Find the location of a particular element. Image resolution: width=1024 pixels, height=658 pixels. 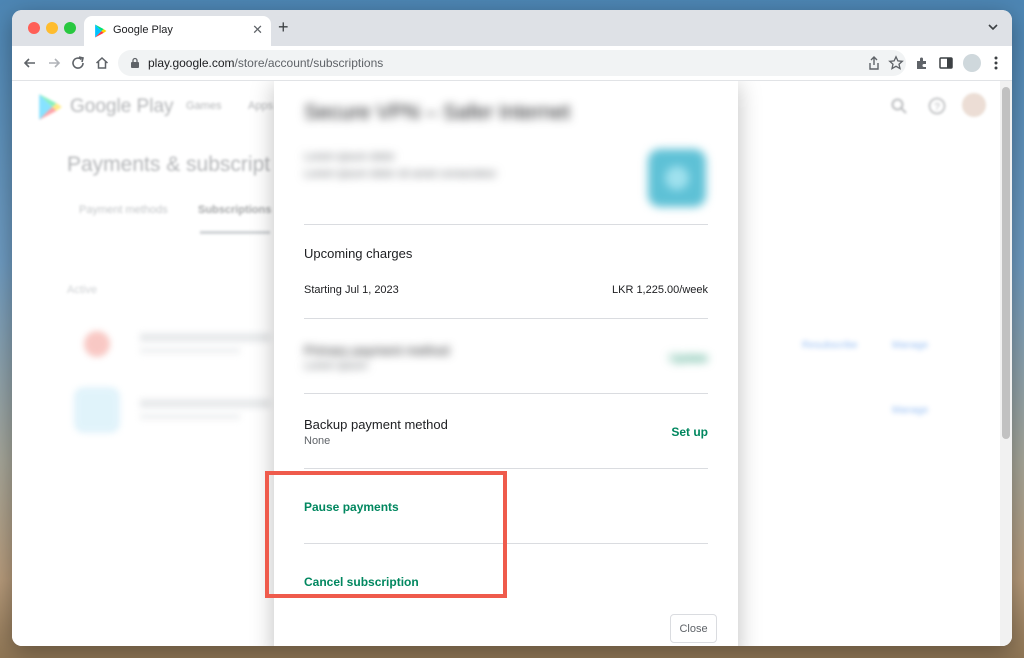

chevron-down-icon is located at coordinates (993, 27).